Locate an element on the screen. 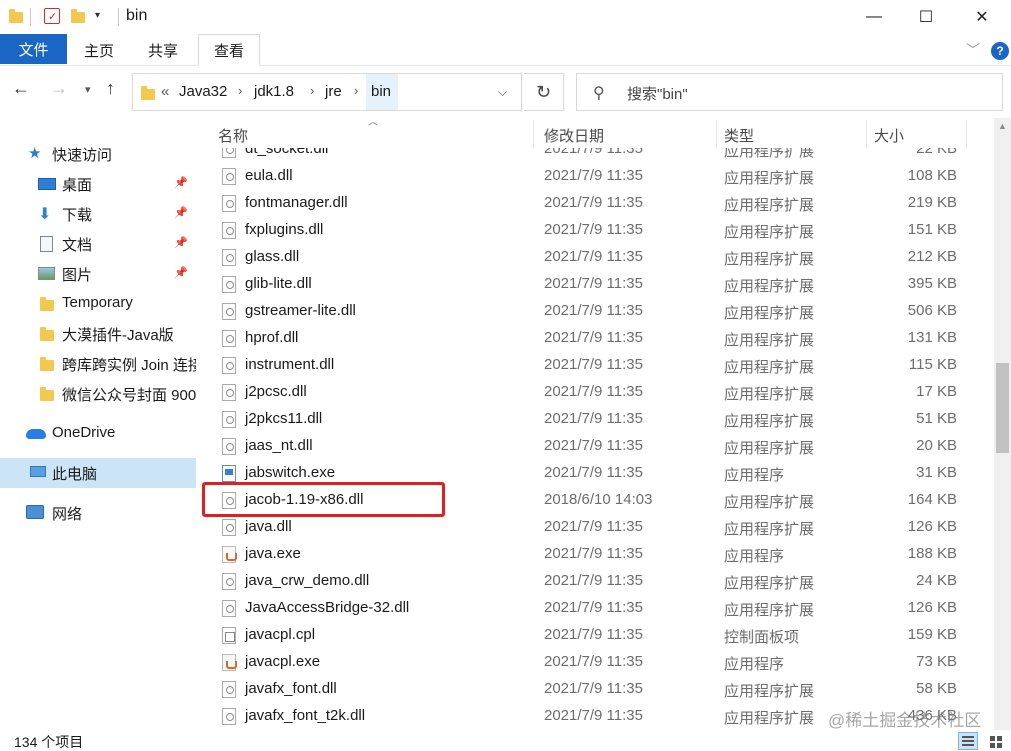 Image resolution: width=1011 pixels, height=751 pixels. properties-icon: ✓ is located at coordinates (52, 16).